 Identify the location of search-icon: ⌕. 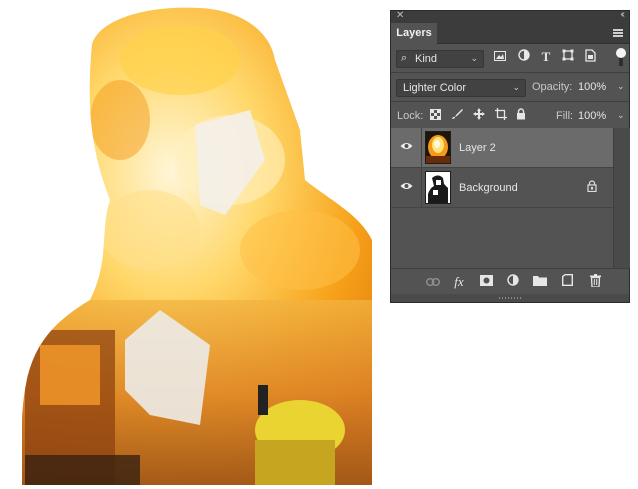
(404, 58).